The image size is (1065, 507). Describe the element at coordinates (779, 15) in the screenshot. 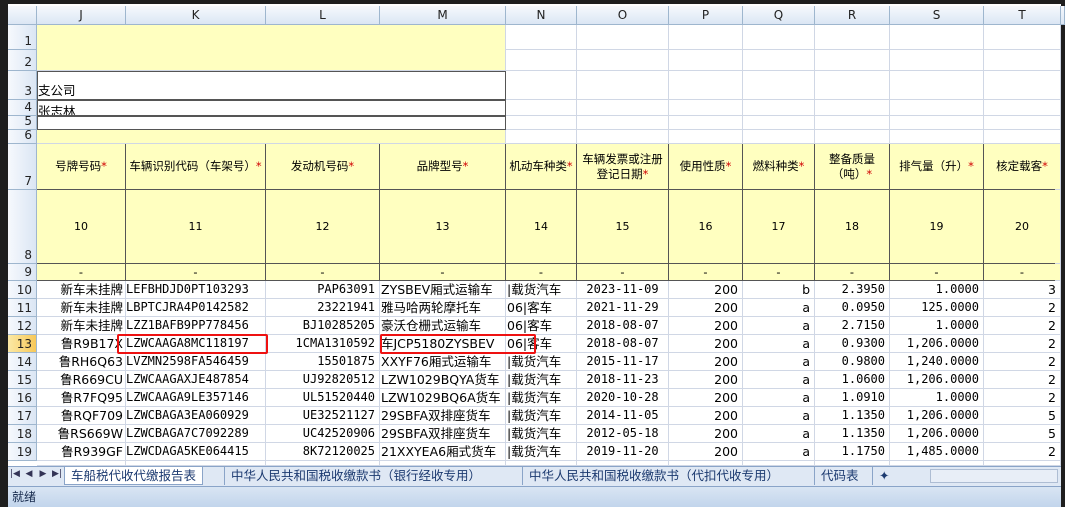

I see `column-header: Q` at that location.